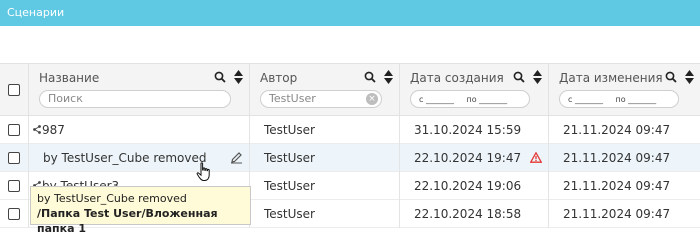 This screenshot has height=246, width=700. Describe the element at coordinates (468, 130) in the screenshot. I see `created-cell: 31.10.2024 15:59` at that location.